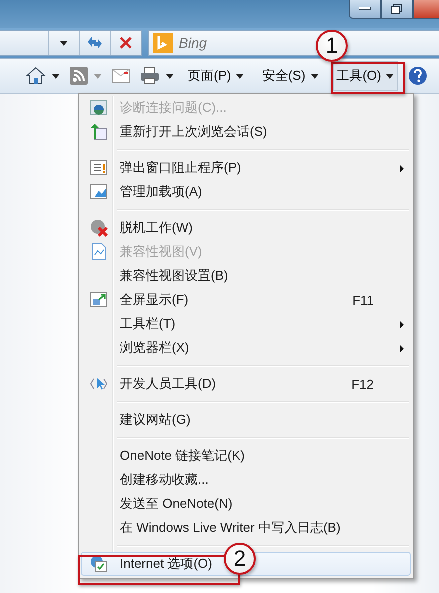 This screenshot has height=593, width=439. Describe the element at coordinates (363, 384) in the screenshot. I see `shortcut-label: F12` at that location.